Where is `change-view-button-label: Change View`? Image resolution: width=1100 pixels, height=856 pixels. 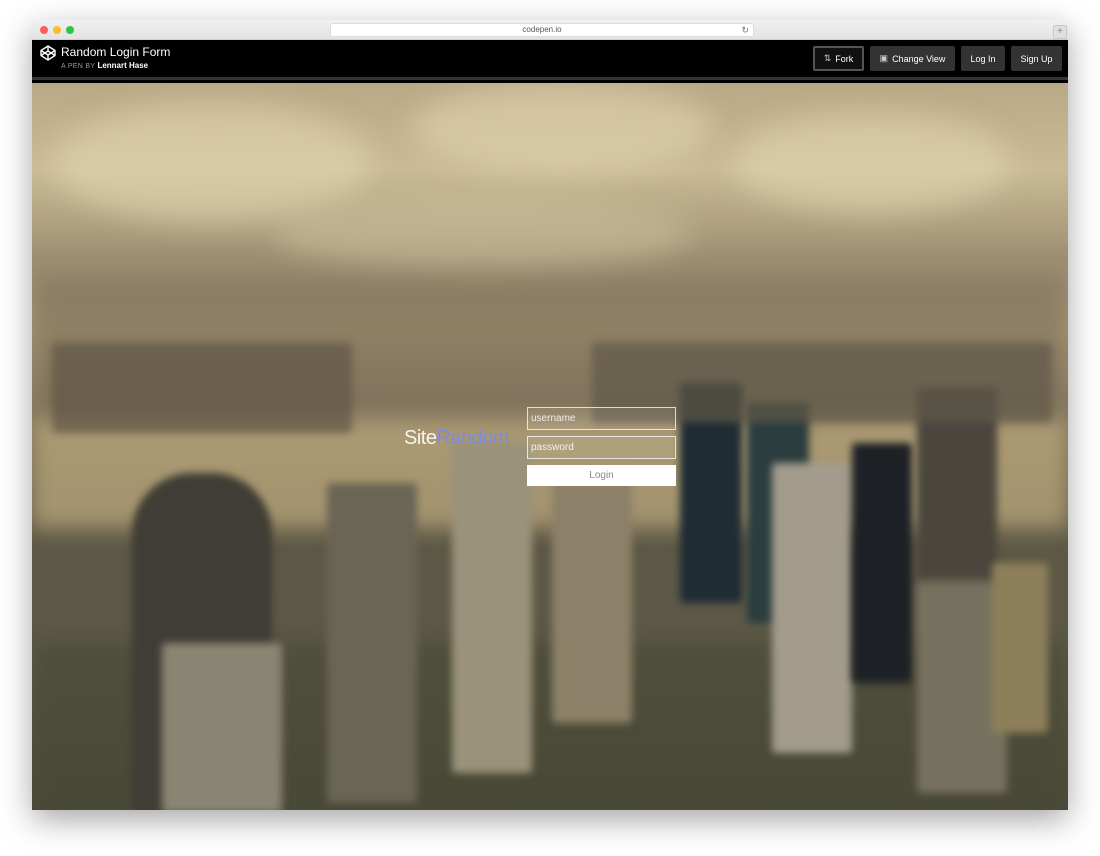
change-view-button-label: Change View is located at coordinates (919, 58).